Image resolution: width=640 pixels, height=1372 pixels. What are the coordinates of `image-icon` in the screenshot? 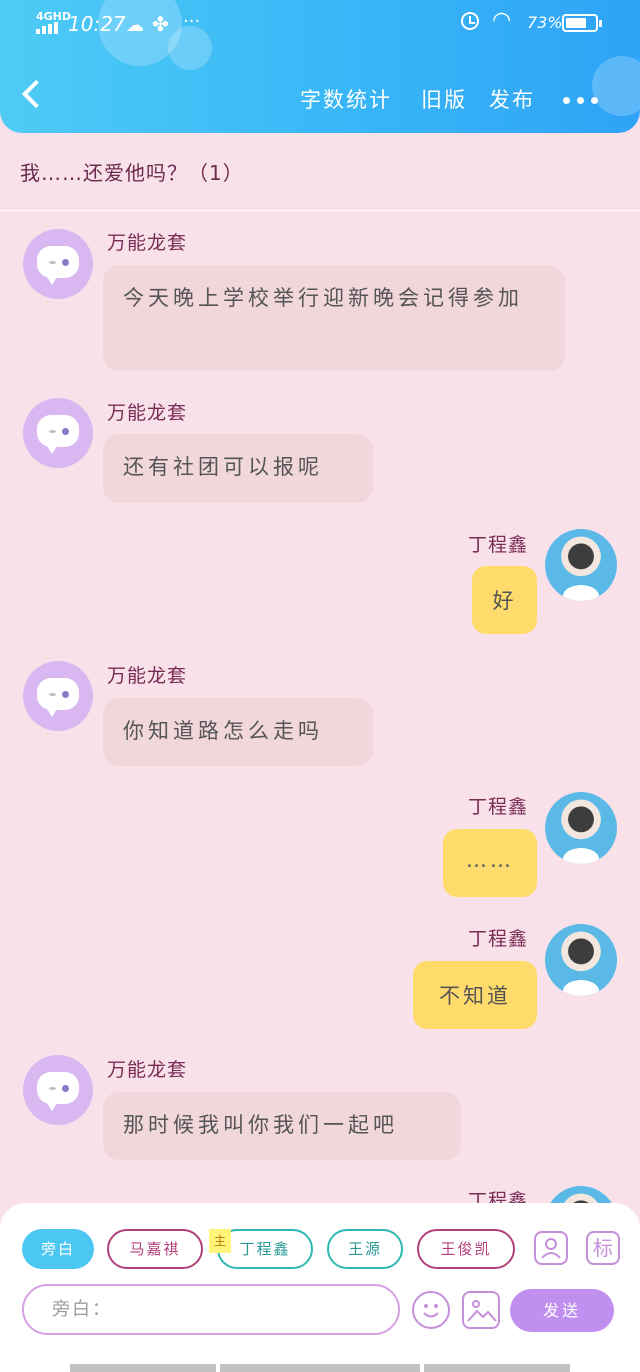 It's located at (481, 1310).